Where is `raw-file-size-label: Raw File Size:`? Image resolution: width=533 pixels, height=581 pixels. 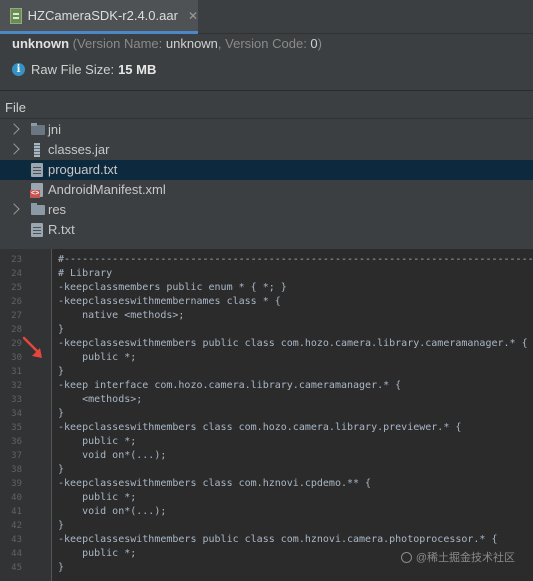
raw-file-size-label: Raw File Size: is located at coordinates (73, 69).